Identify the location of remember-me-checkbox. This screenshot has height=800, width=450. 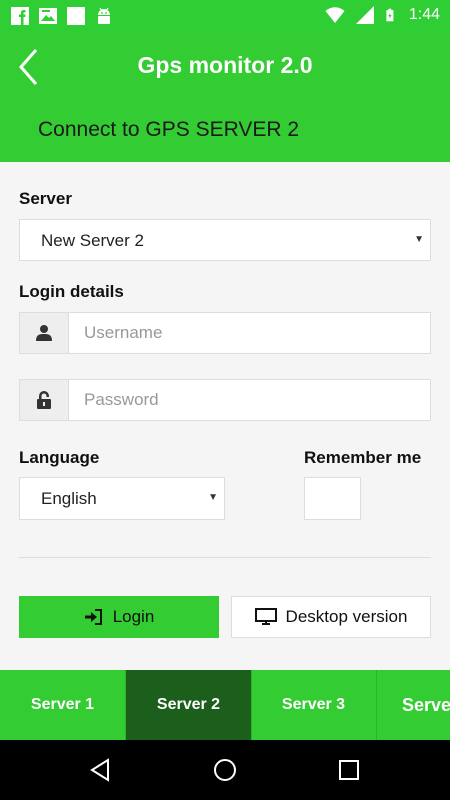
(332, 498).